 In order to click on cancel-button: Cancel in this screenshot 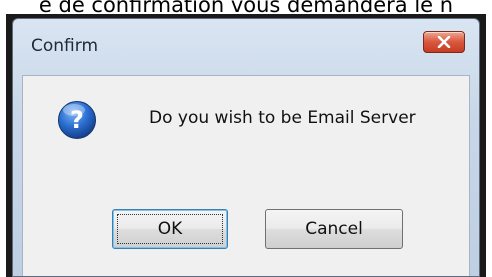, I will do `click(334, 229)`.